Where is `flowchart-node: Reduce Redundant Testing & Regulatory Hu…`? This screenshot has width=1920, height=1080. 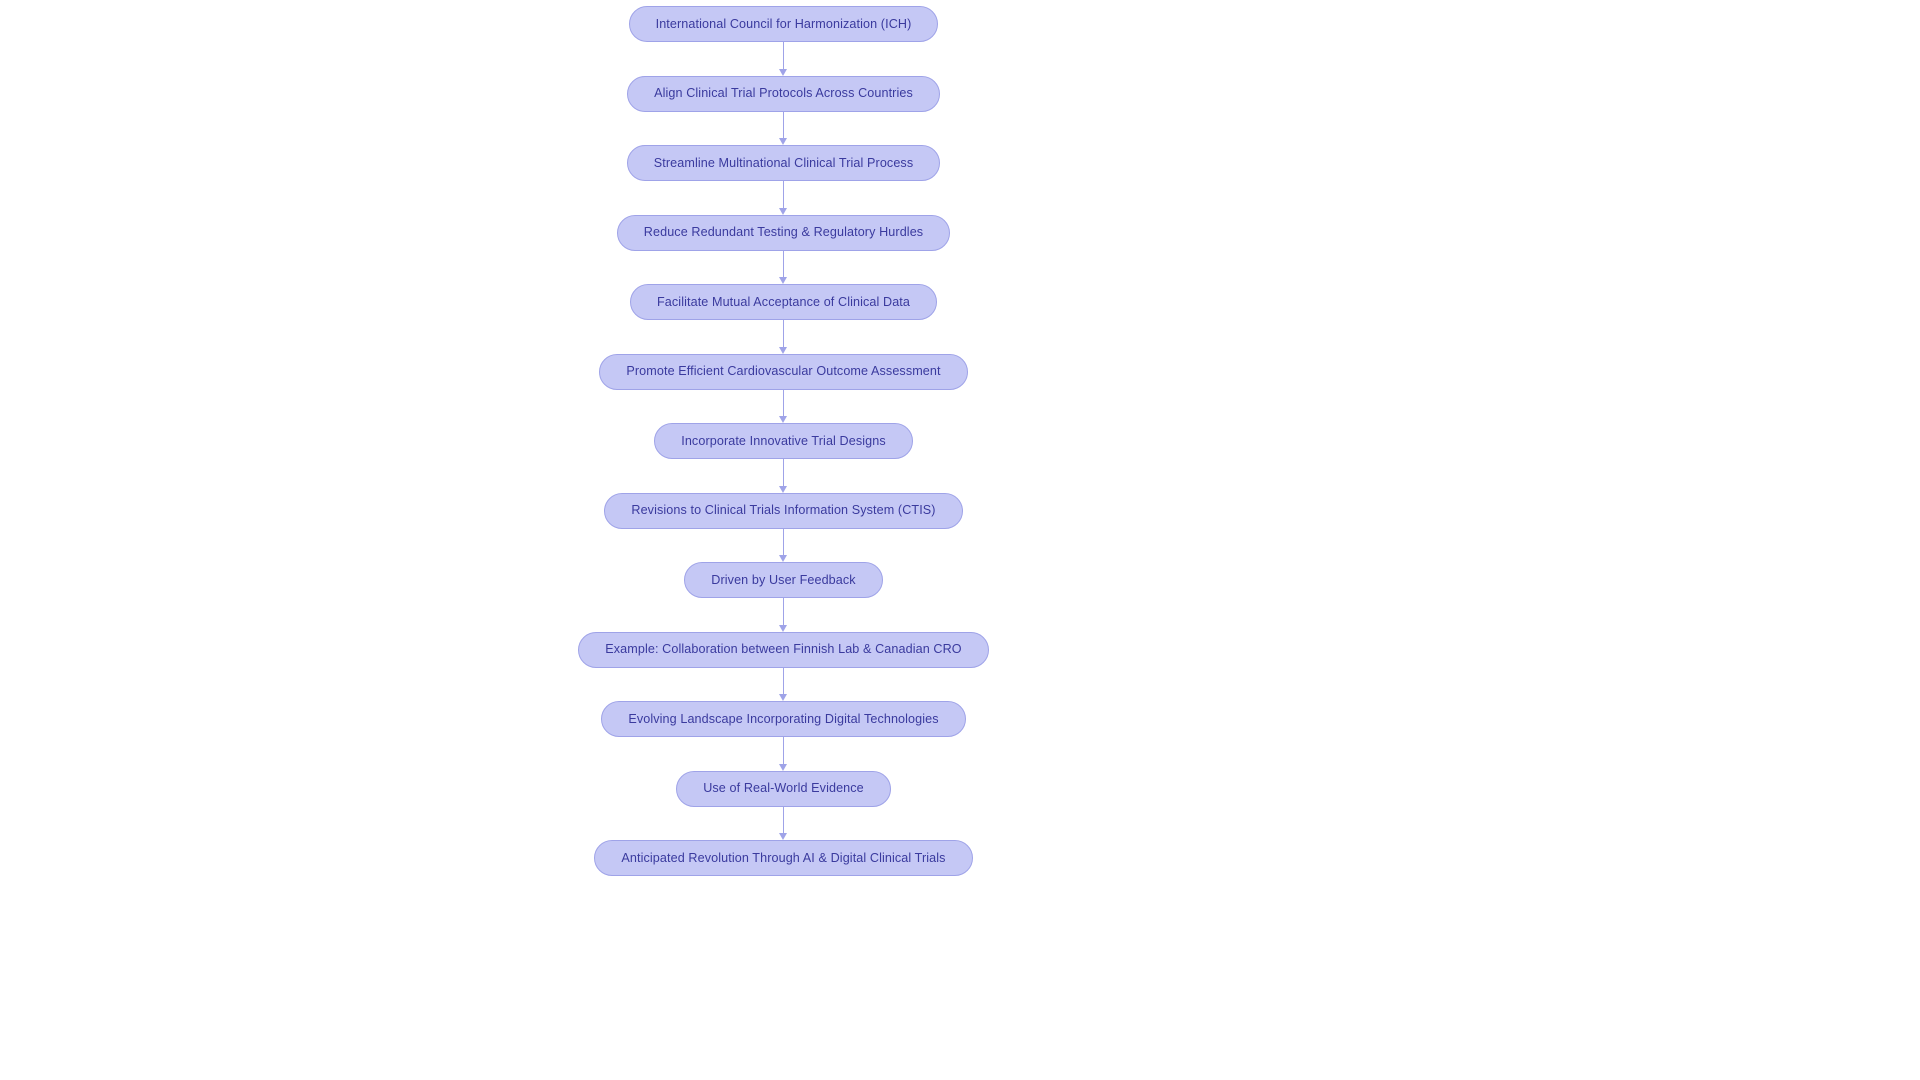 flowchart-node: Reduce Redundant Testing & Regulatory Hu… is located at coordinates (783, 232).